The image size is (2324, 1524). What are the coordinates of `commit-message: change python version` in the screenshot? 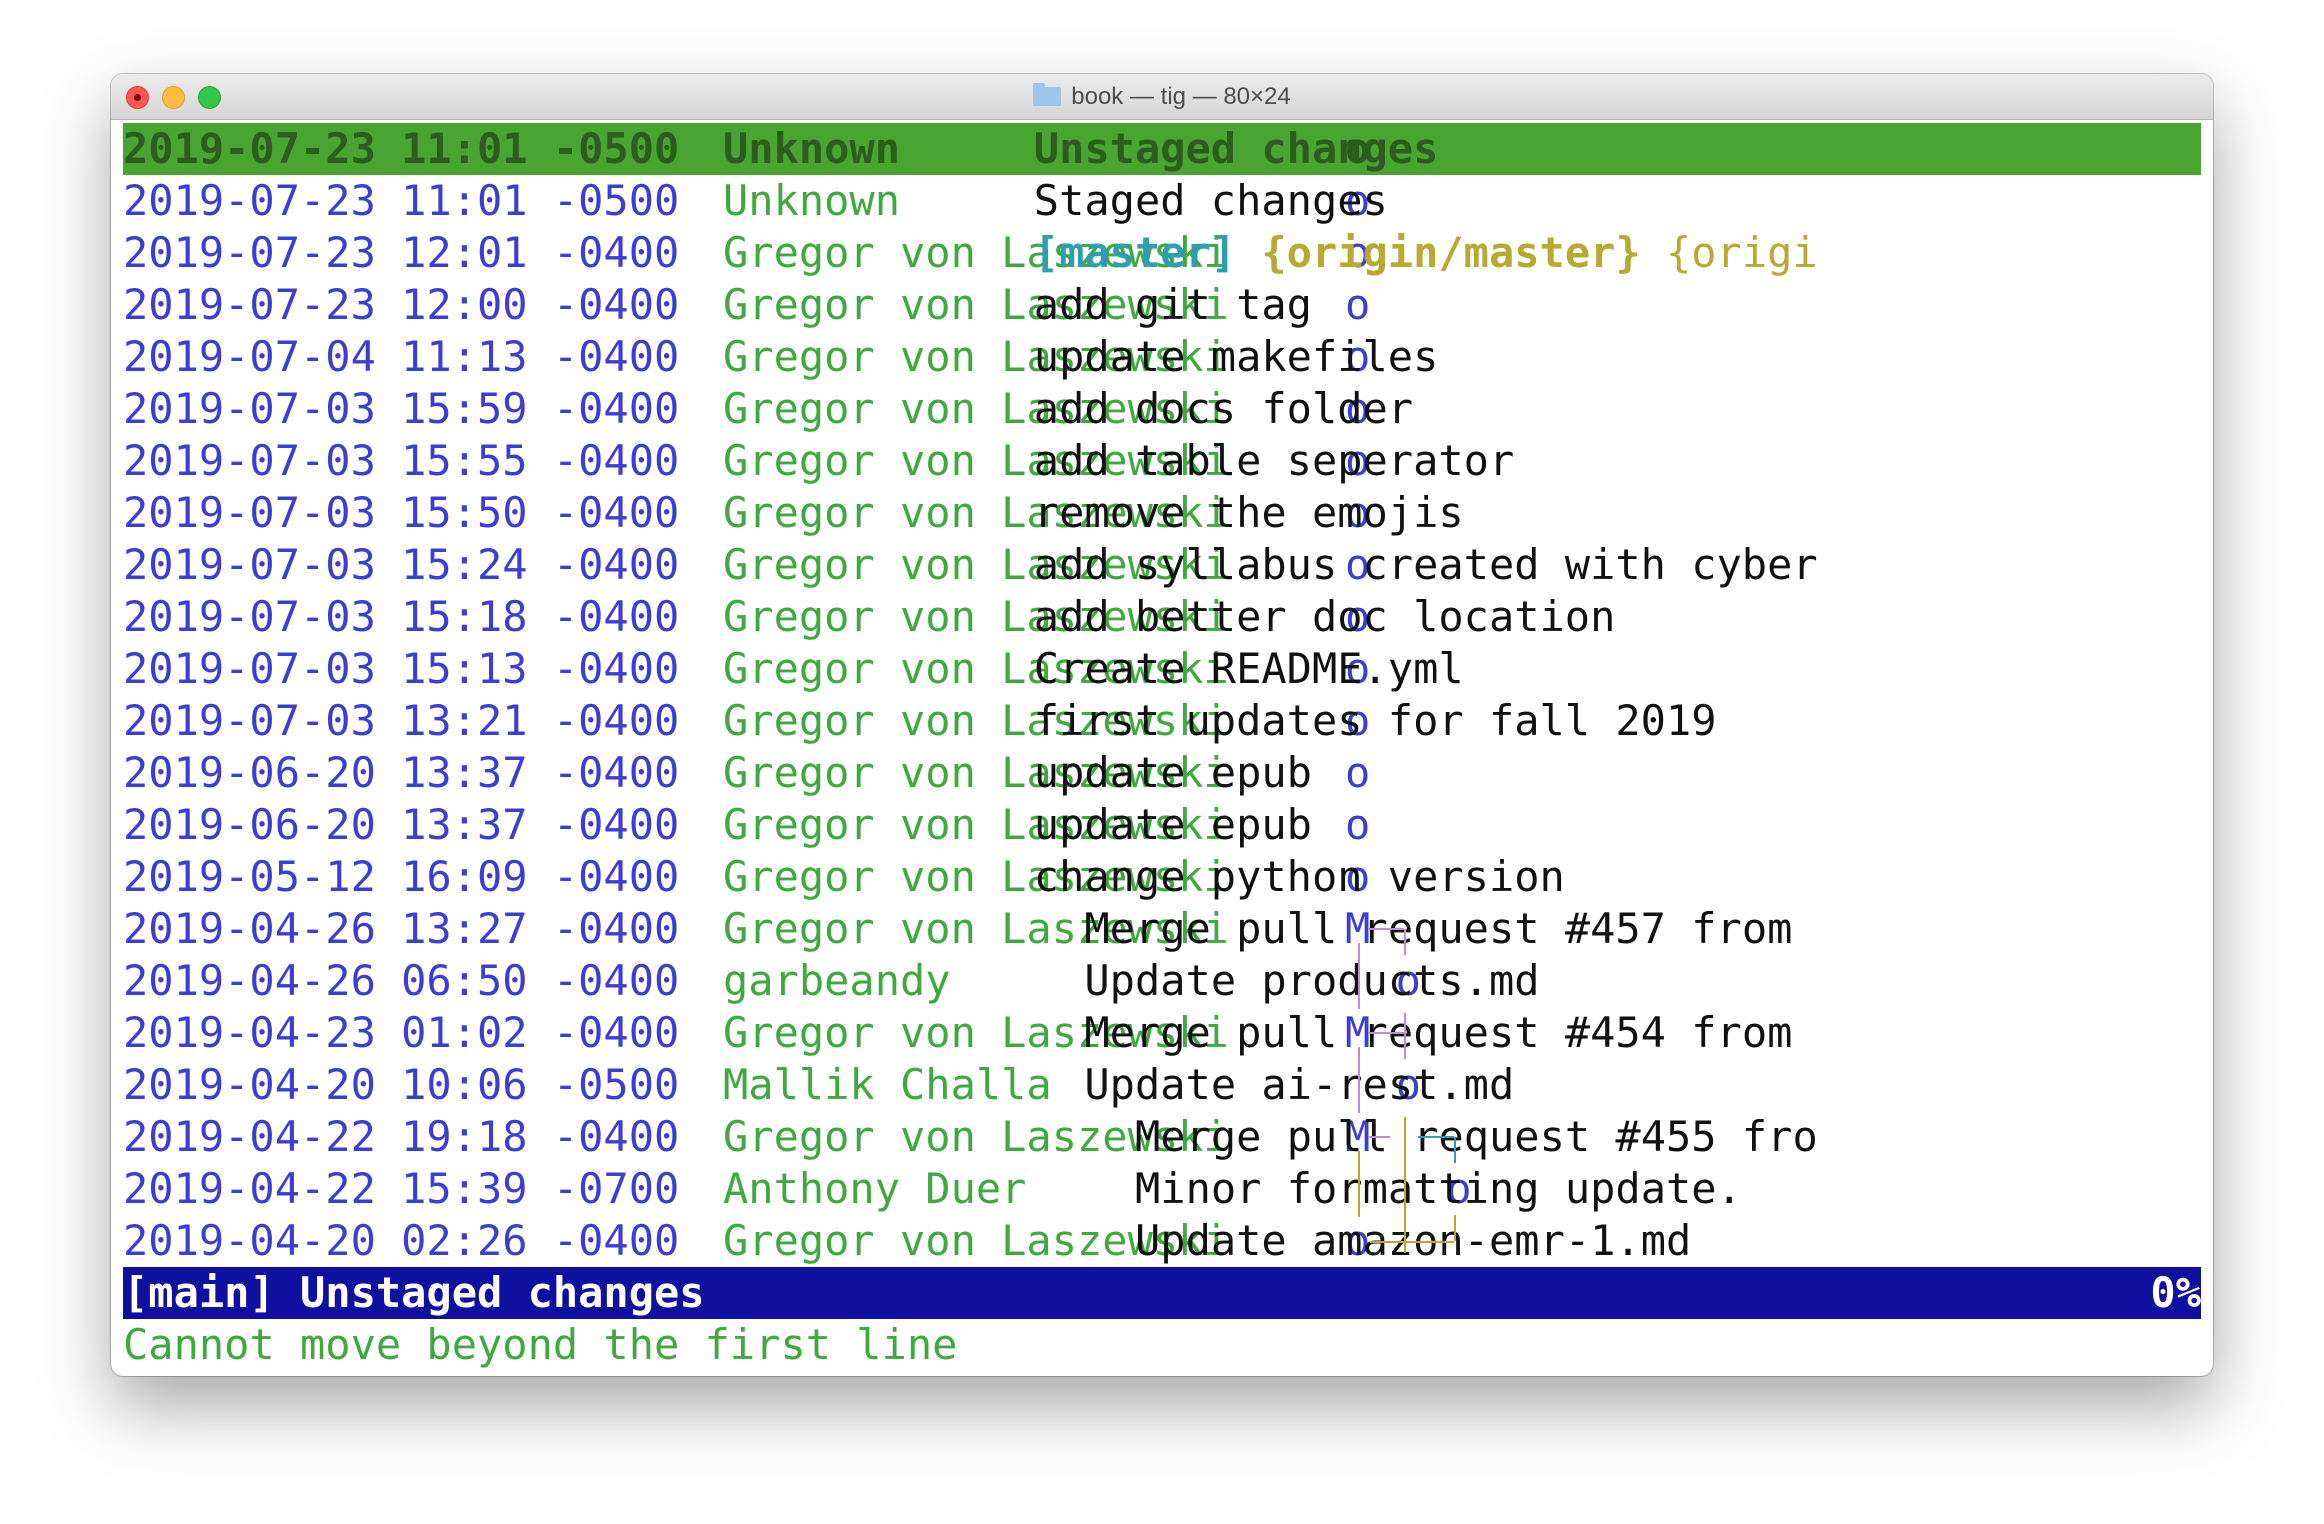 It's located at (1299, 876).